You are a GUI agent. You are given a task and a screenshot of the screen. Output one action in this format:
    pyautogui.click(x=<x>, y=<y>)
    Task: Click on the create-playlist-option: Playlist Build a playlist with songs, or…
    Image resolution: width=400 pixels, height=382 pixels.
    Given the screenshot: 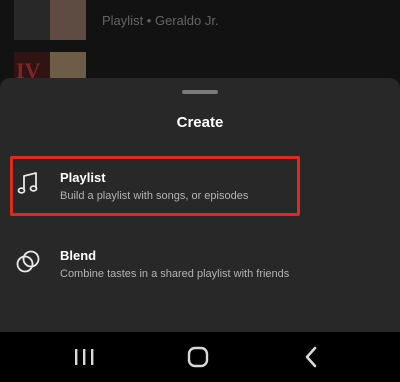 What is the action you would take?
    pyautogui.click(x=200, y=186)
    